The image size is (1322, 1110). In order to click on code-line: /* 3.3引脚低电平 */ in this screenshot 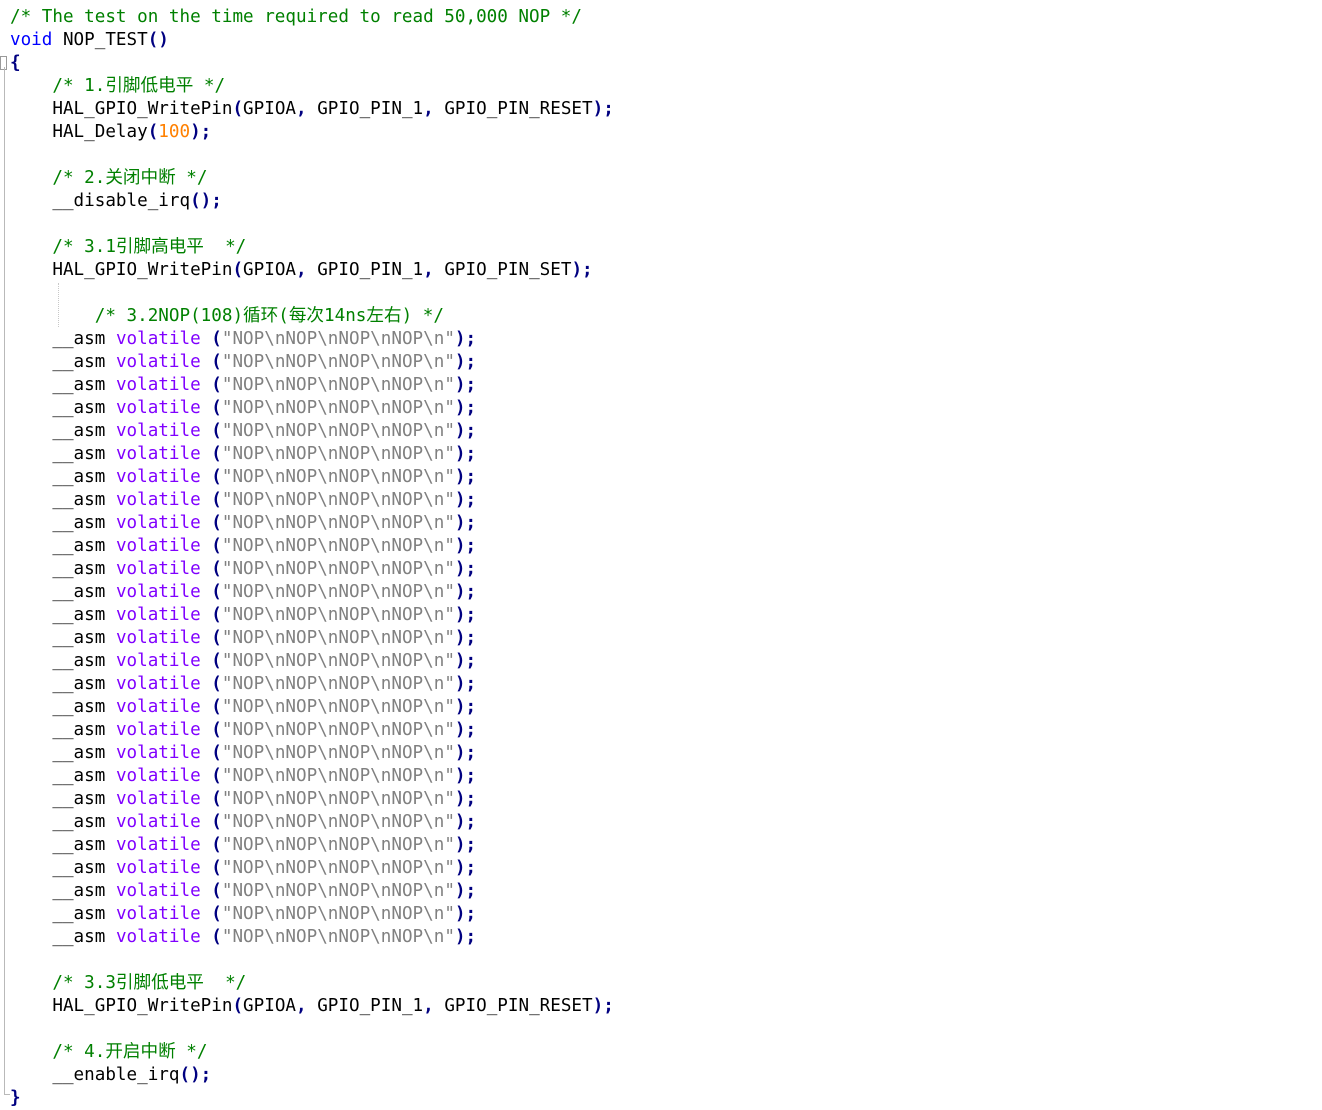, I will do `click(128, 983)`.